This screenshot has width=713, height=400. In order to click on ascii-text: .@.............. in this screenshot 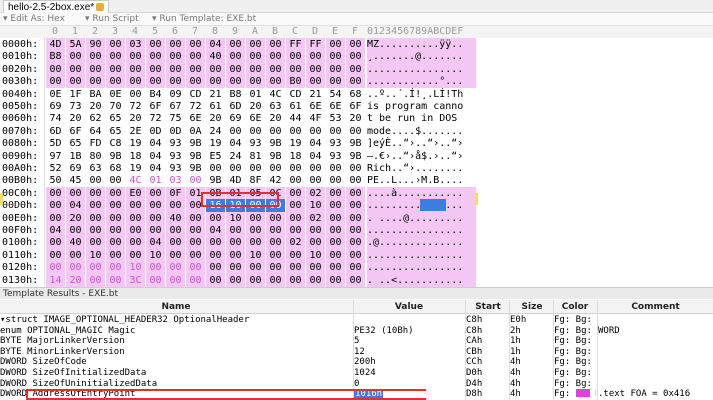, I will do `click(421, 243)`.